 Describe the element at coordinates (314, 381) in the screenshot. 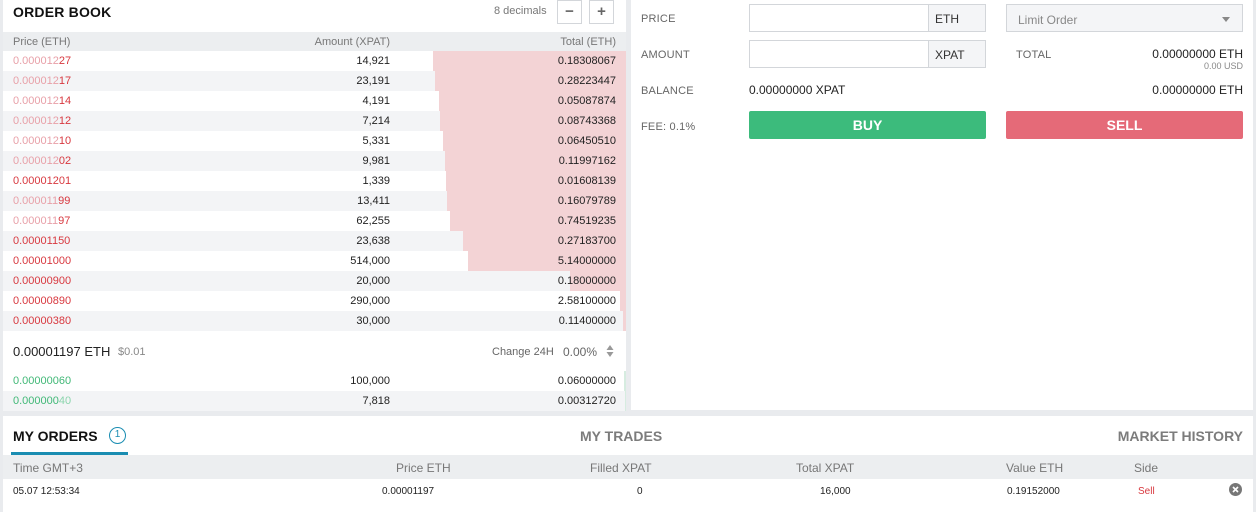

I see `bid-row: 0.00000060 100,000 0.06000000` at that location.